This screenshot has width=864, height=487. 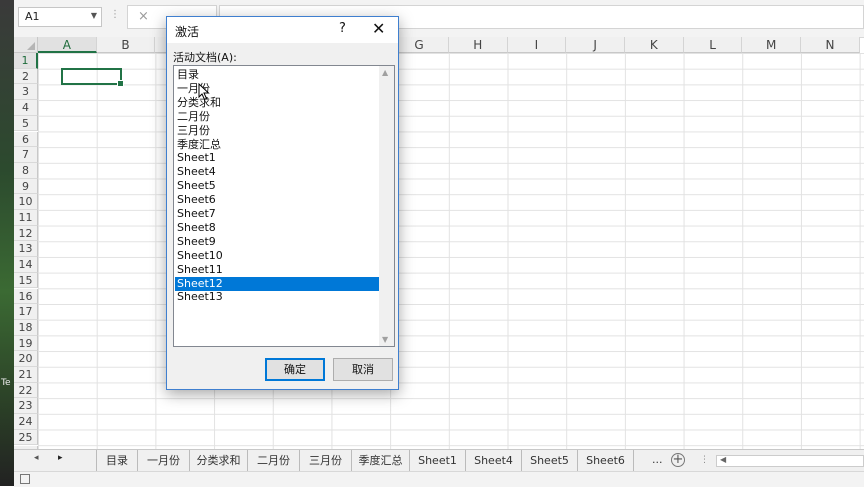 What do you see at coordinates (143, 16) in the screenshot?
I see `cancel-icon: ×` at bounding box center [143, 16].